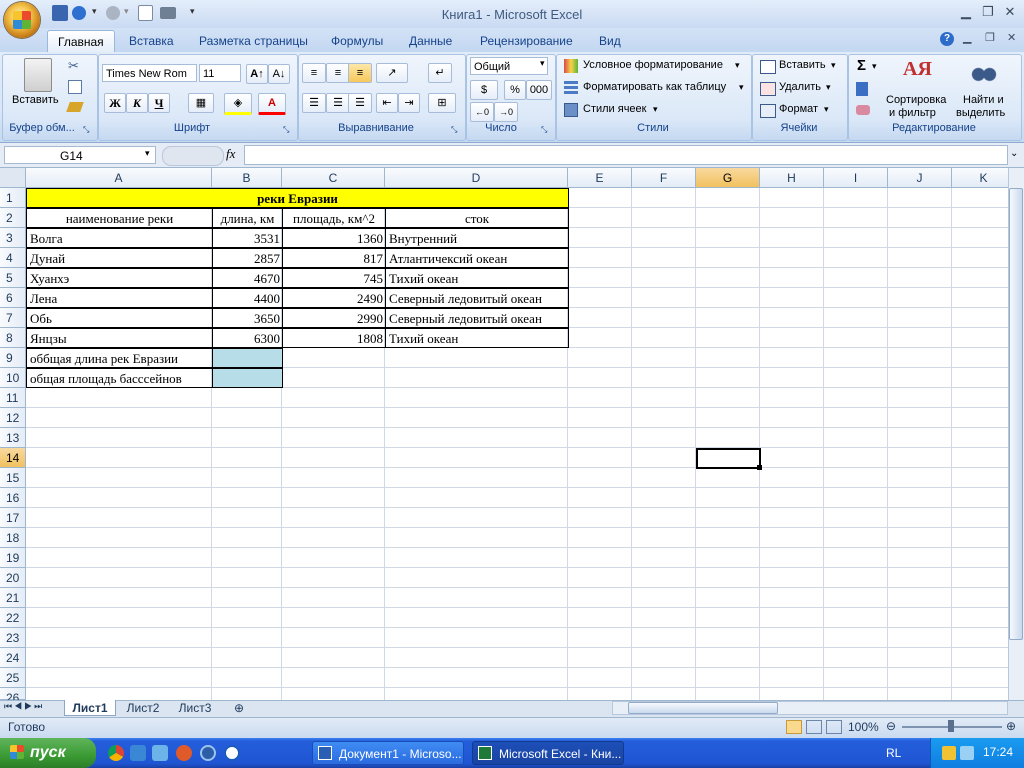  I want to click on expand-formula-bar-icon: ⌄, so click(1014, 153).